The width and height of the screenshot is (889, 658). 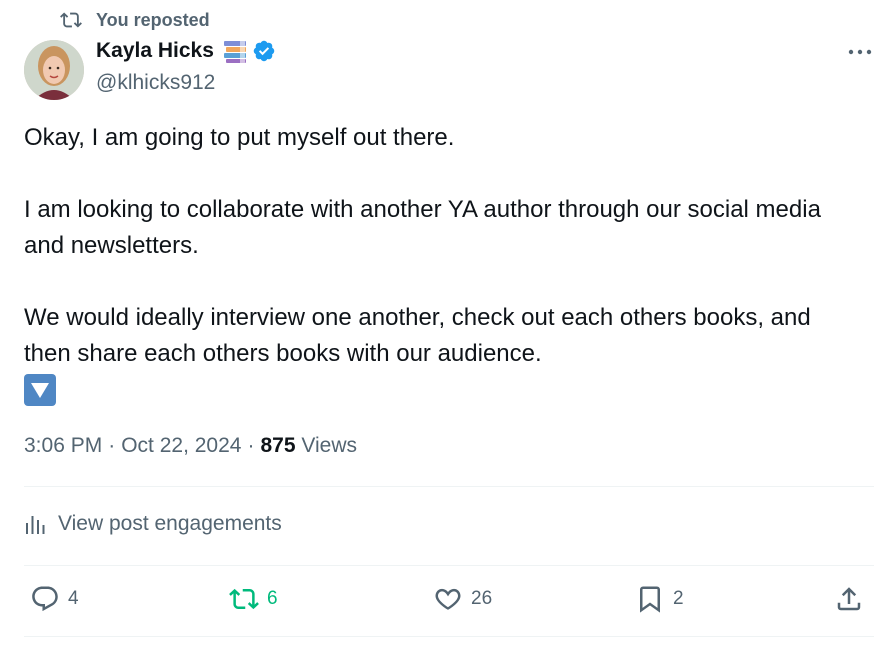 What do you see at coordinates (45, 599) in the screenshot?
I see `reply-icon` at bounding box center [45, 599].